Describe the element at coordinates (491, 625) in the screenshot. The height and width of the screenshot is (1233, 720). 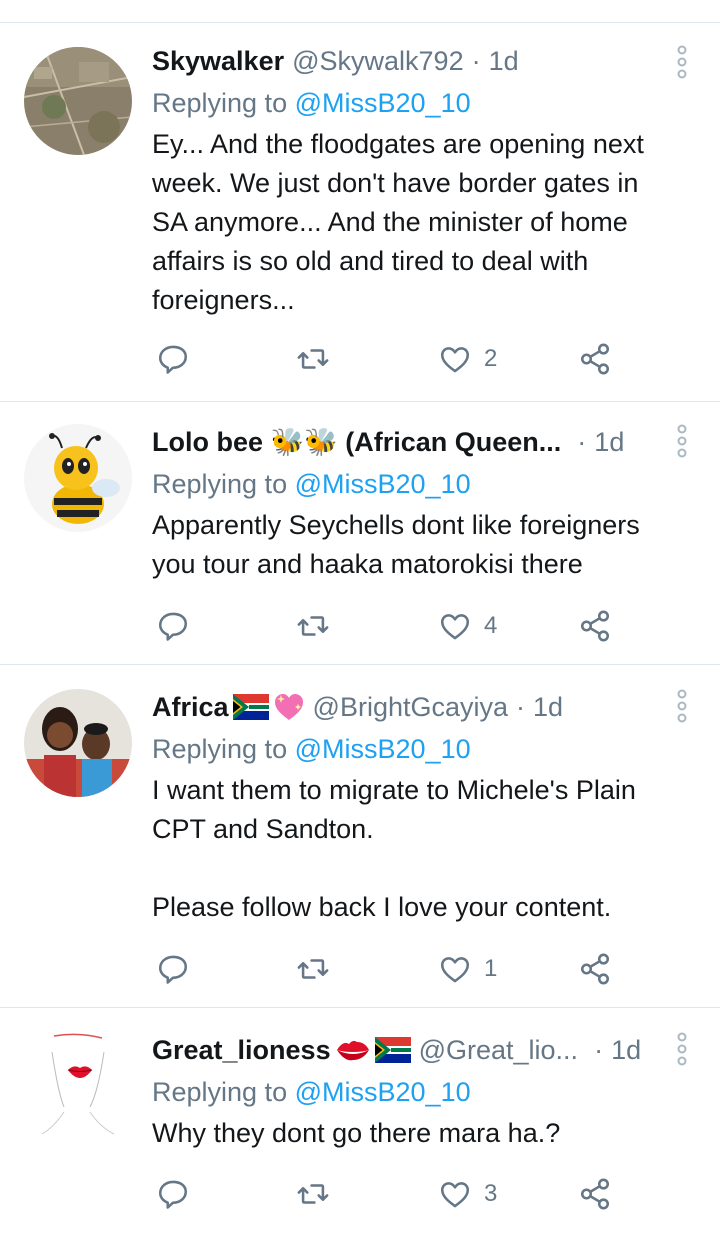
I see `like-count: 4` at that location.